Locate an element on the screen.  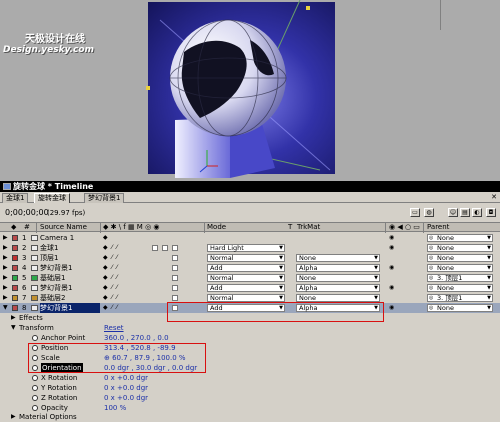
comp-marker-icon: ▭ is located at coordinates (415, 212).